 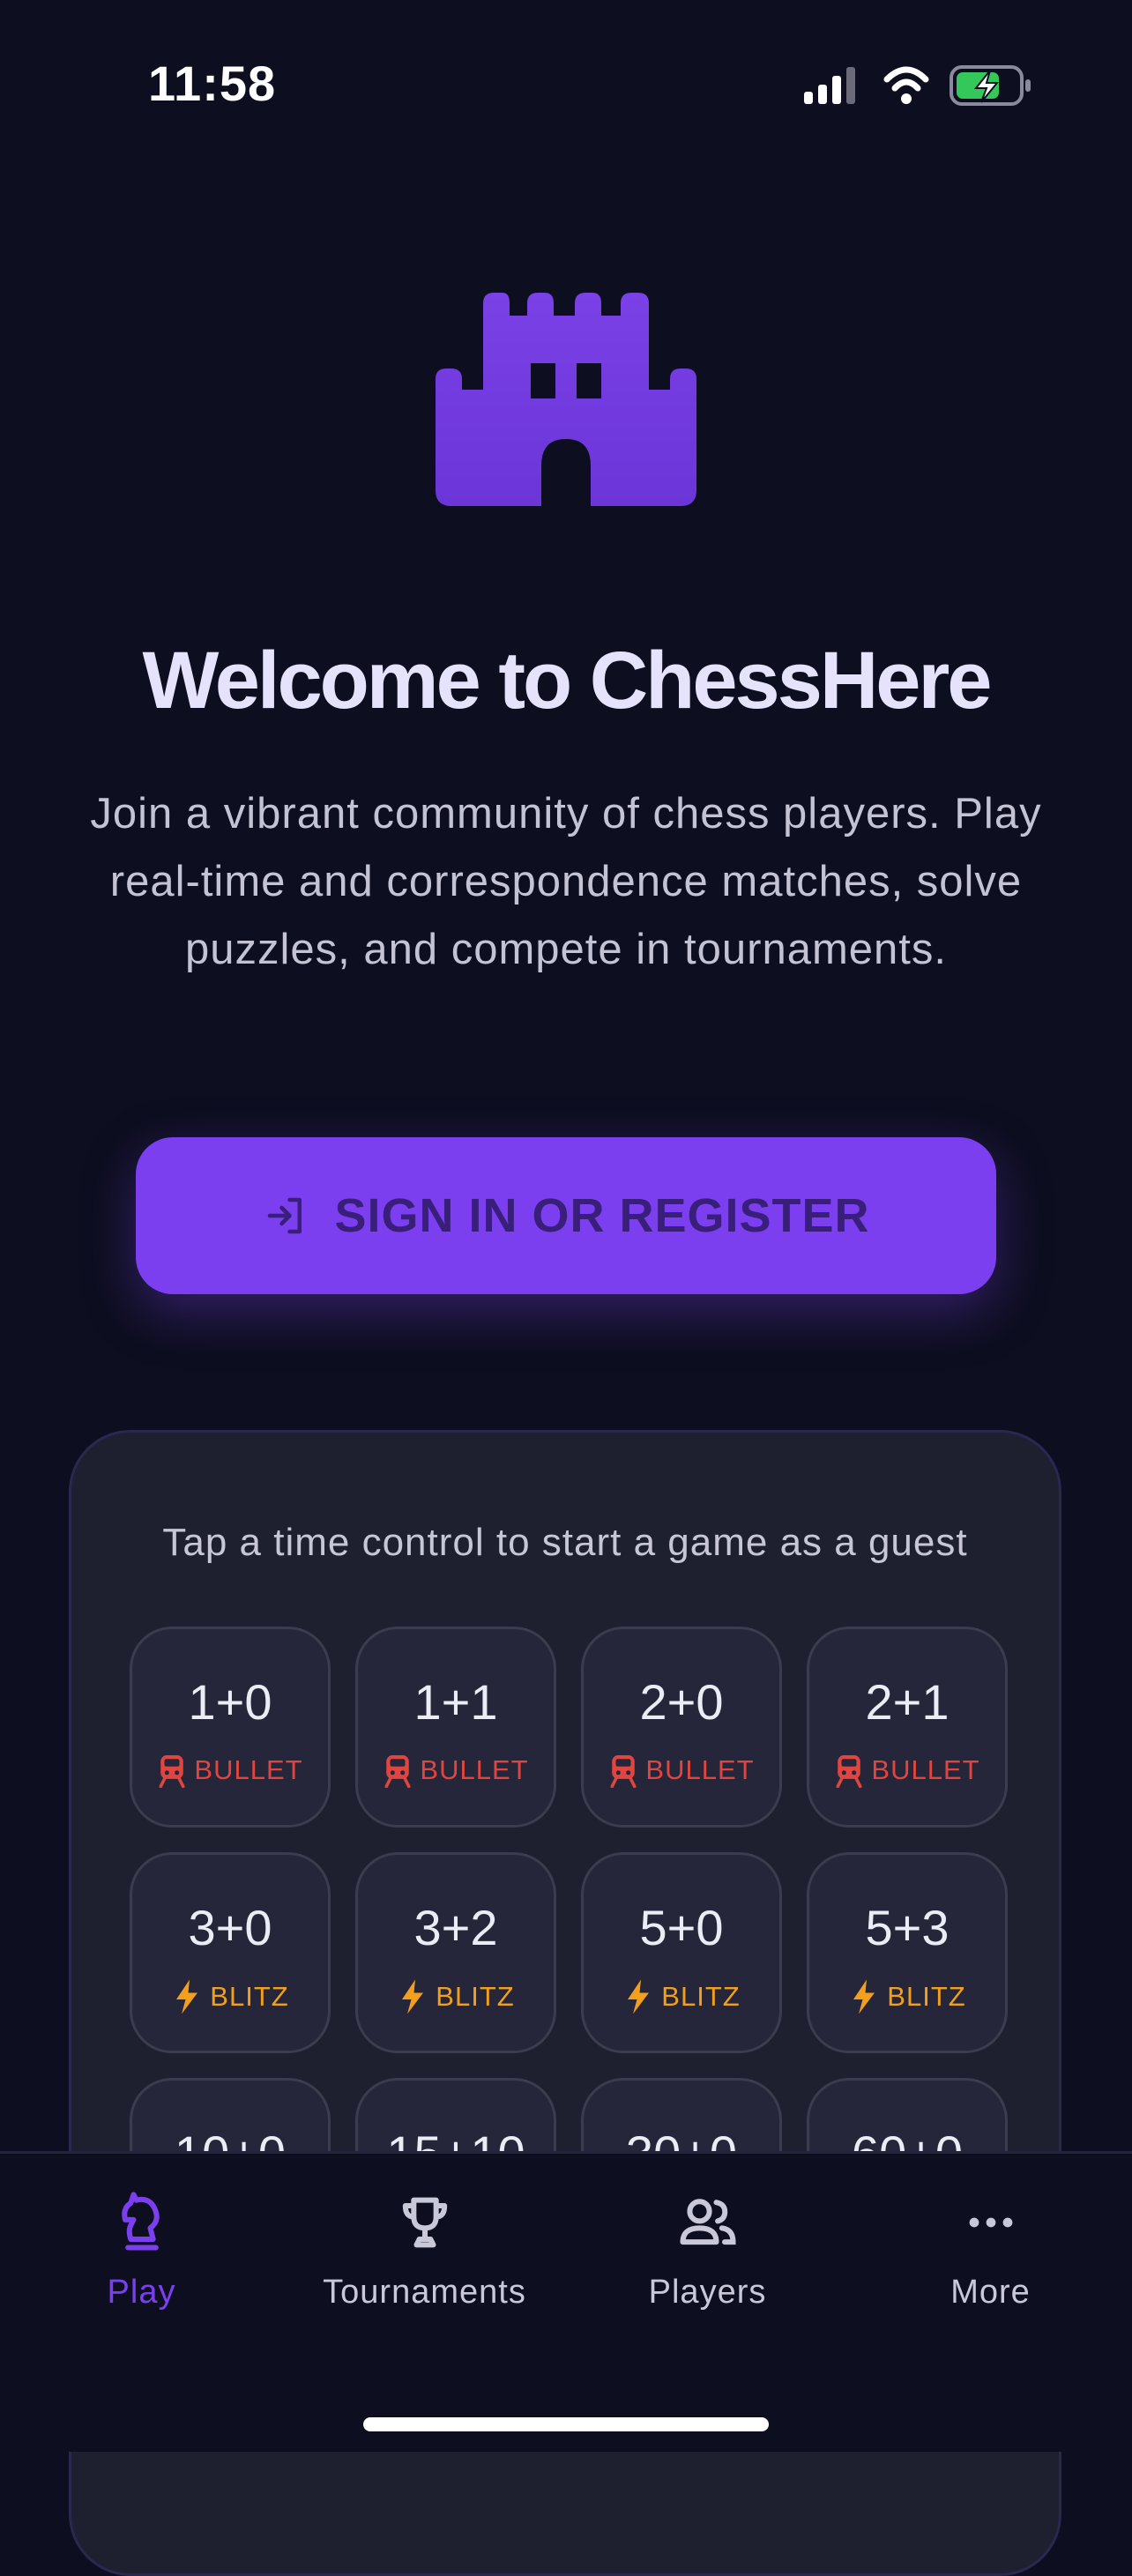 I want to click on welcome-title: Welcome to ChessHere, so click(x=567, y=681).